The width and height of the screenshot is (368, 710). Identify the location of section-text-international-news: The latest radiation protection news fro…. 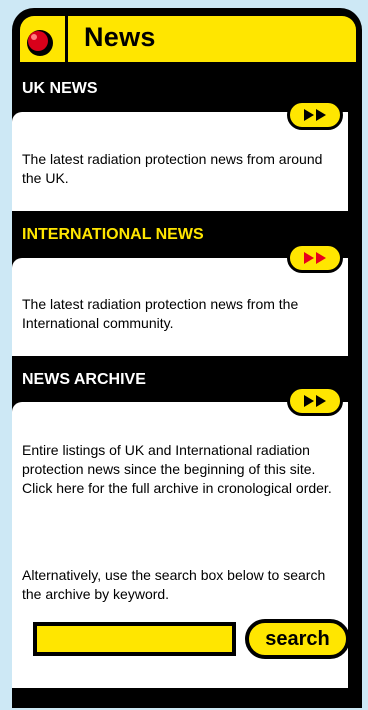
(160, 313).